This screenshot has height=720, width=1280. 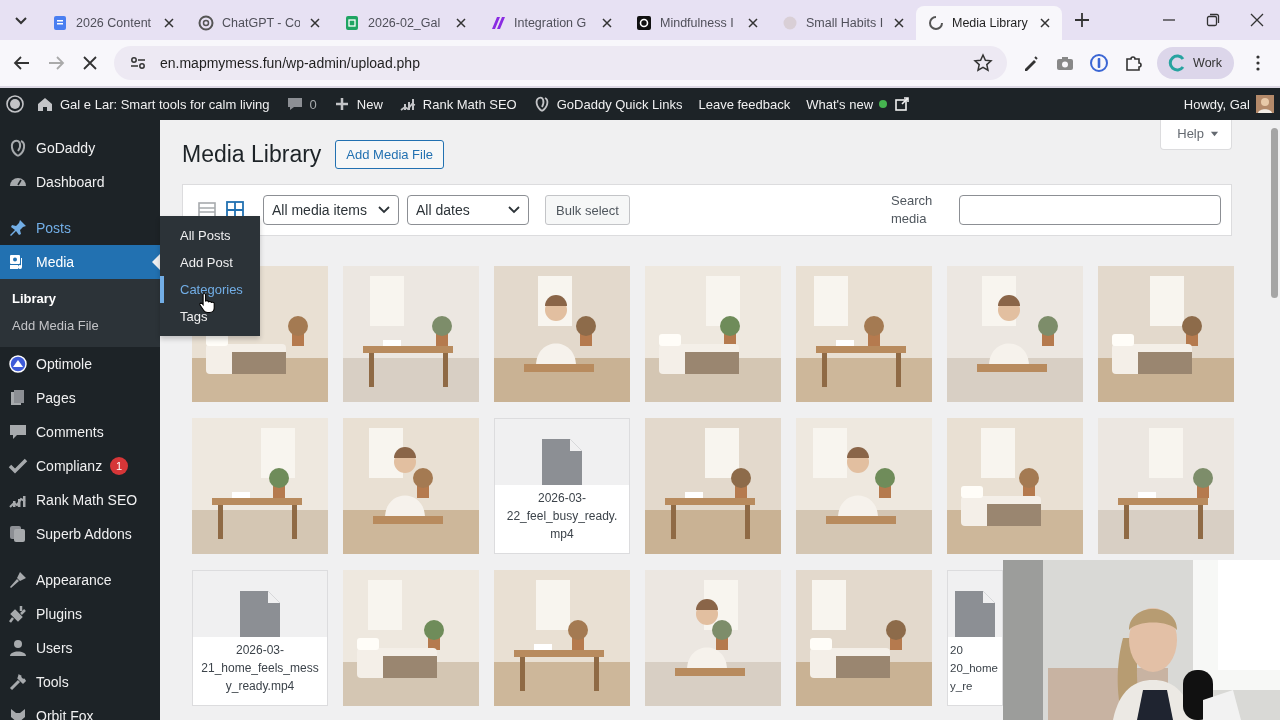 What do you see at coordinates (468, 210) in the screenshot?
I see `filter-dropdown: All dates` at bounding box center [468, 210].